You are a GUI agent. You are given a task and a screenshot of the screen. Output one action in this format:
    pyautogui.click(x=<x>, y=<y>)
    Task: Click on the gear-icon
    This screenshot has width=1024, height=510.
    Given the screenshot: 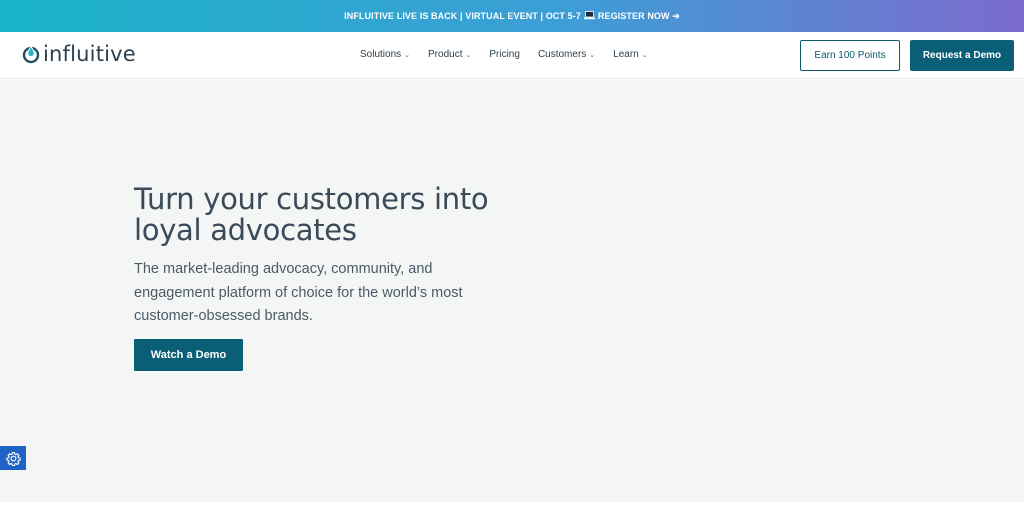 What is the action you would take?
    pyautogui.click(x=13, y=458)
    